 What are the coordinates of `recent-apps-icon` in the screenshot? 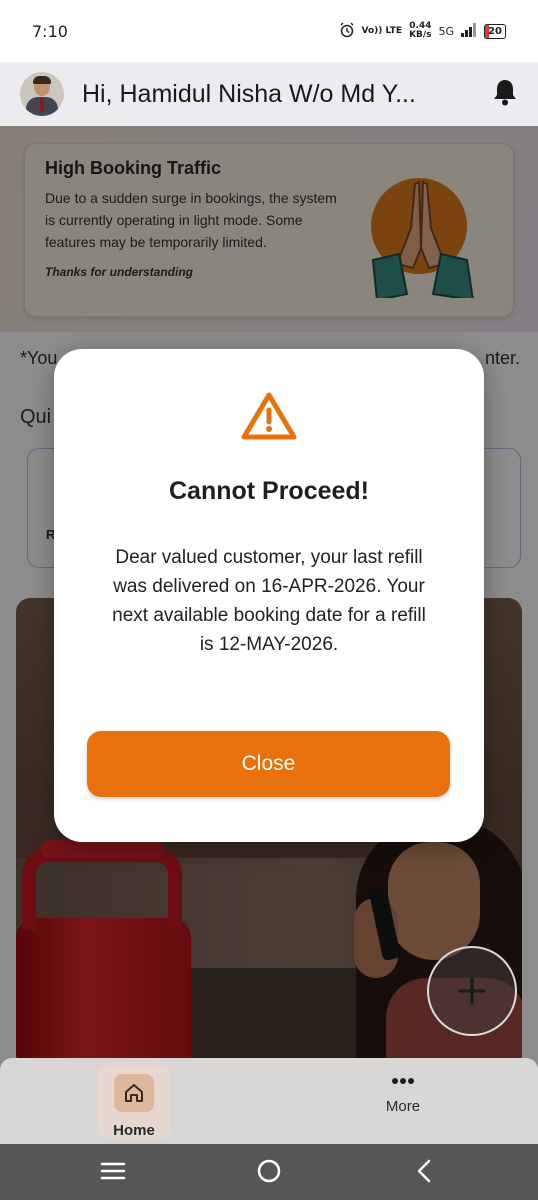 It's located at (113, 1173).